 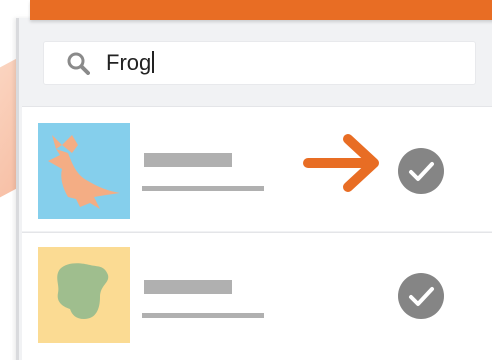 I want to click on search-bar: Frog, so click(x=259, y=63).